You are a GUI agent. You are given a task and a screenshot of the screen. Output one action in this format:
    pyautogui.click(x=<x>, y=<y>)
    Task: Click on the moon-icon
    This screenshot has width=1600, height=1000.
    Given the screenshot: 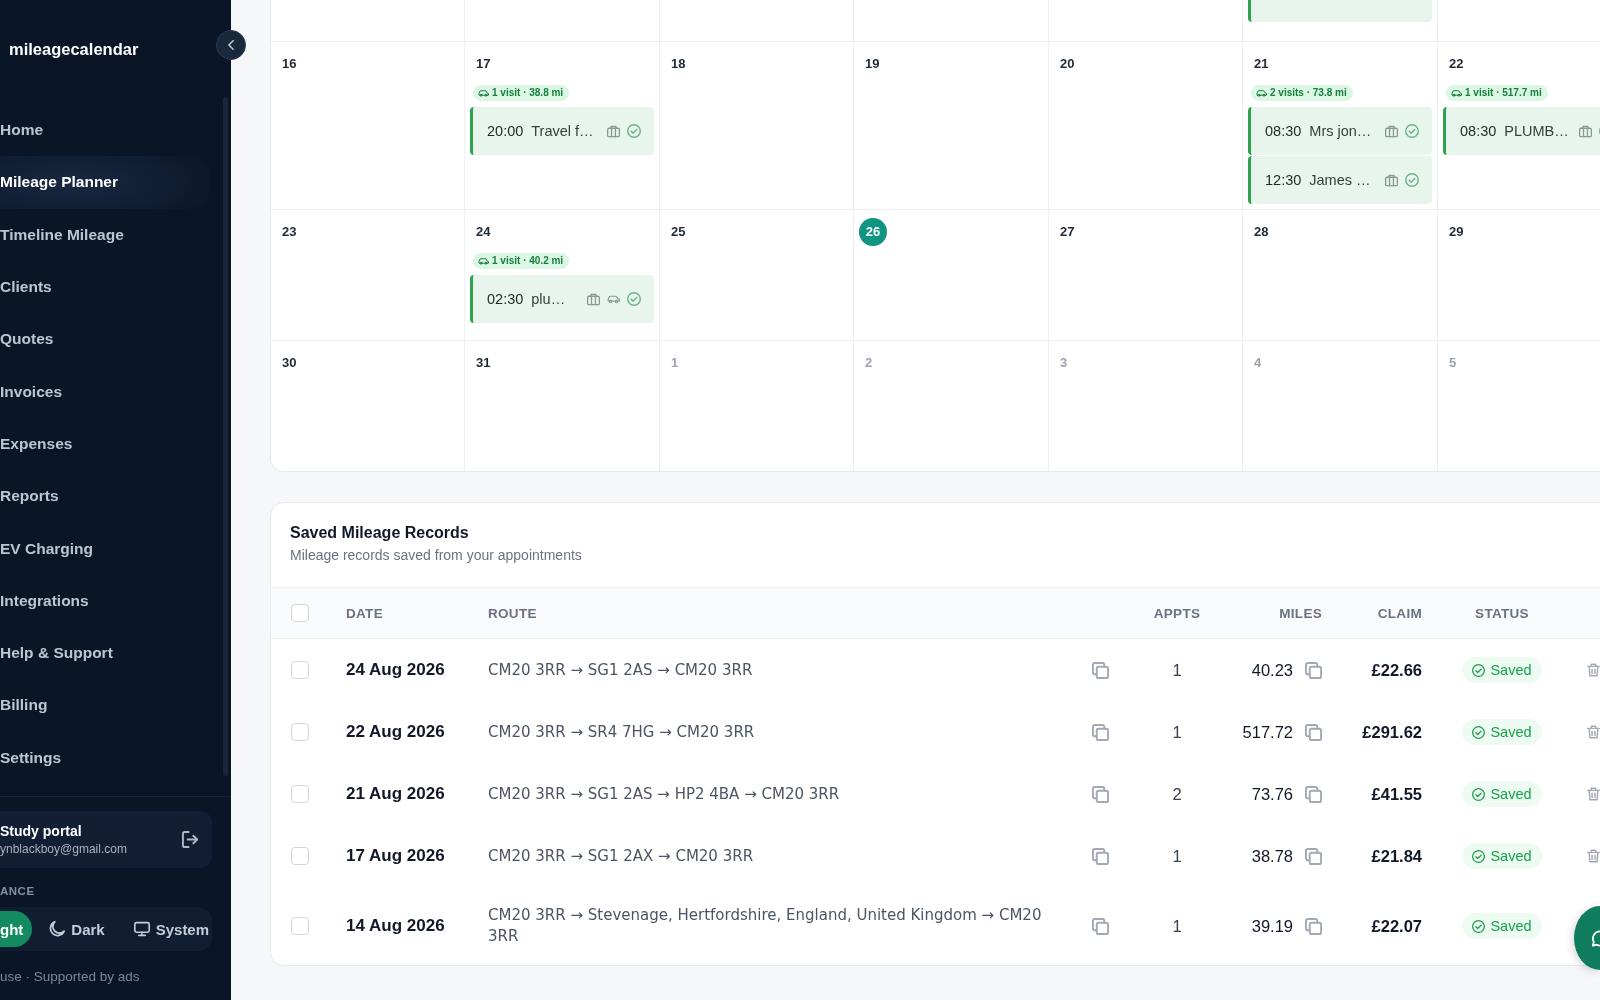 What is the action you would take?
    pyautogui.click(x=57, y=929)
    